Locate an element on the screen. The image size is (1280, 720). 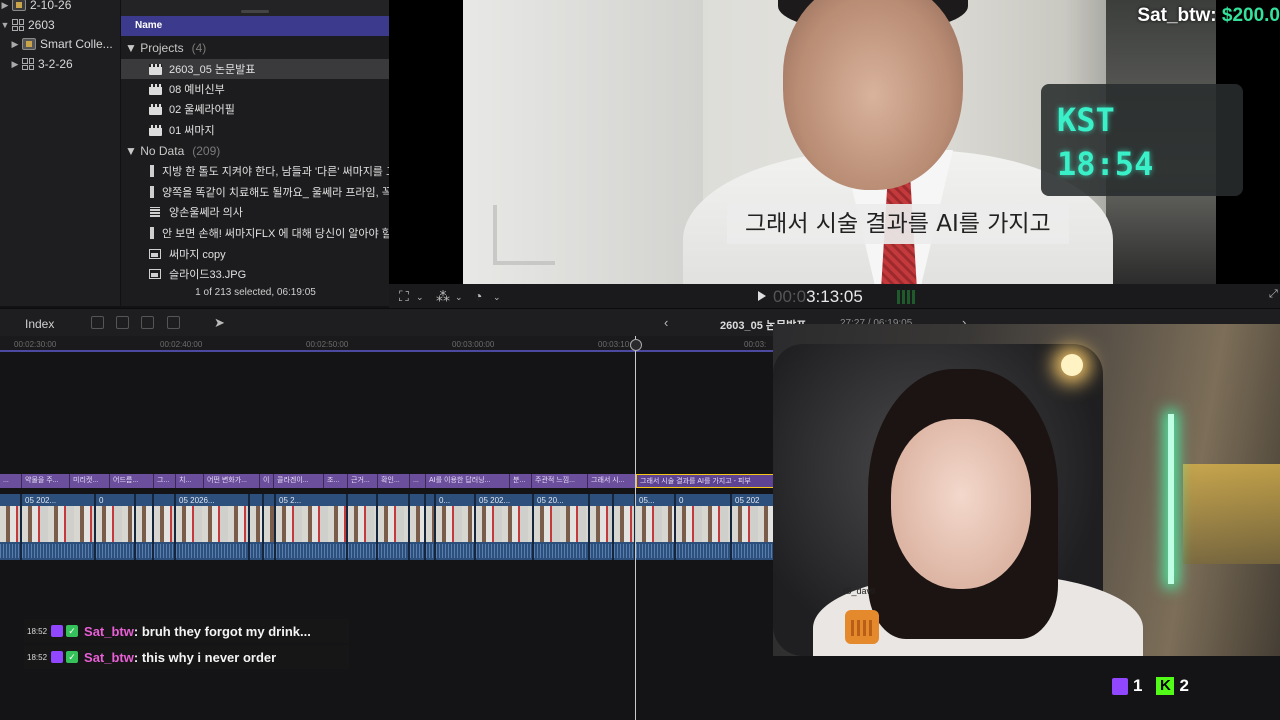
insert-clip-icon is located at coordinates (122, 322).